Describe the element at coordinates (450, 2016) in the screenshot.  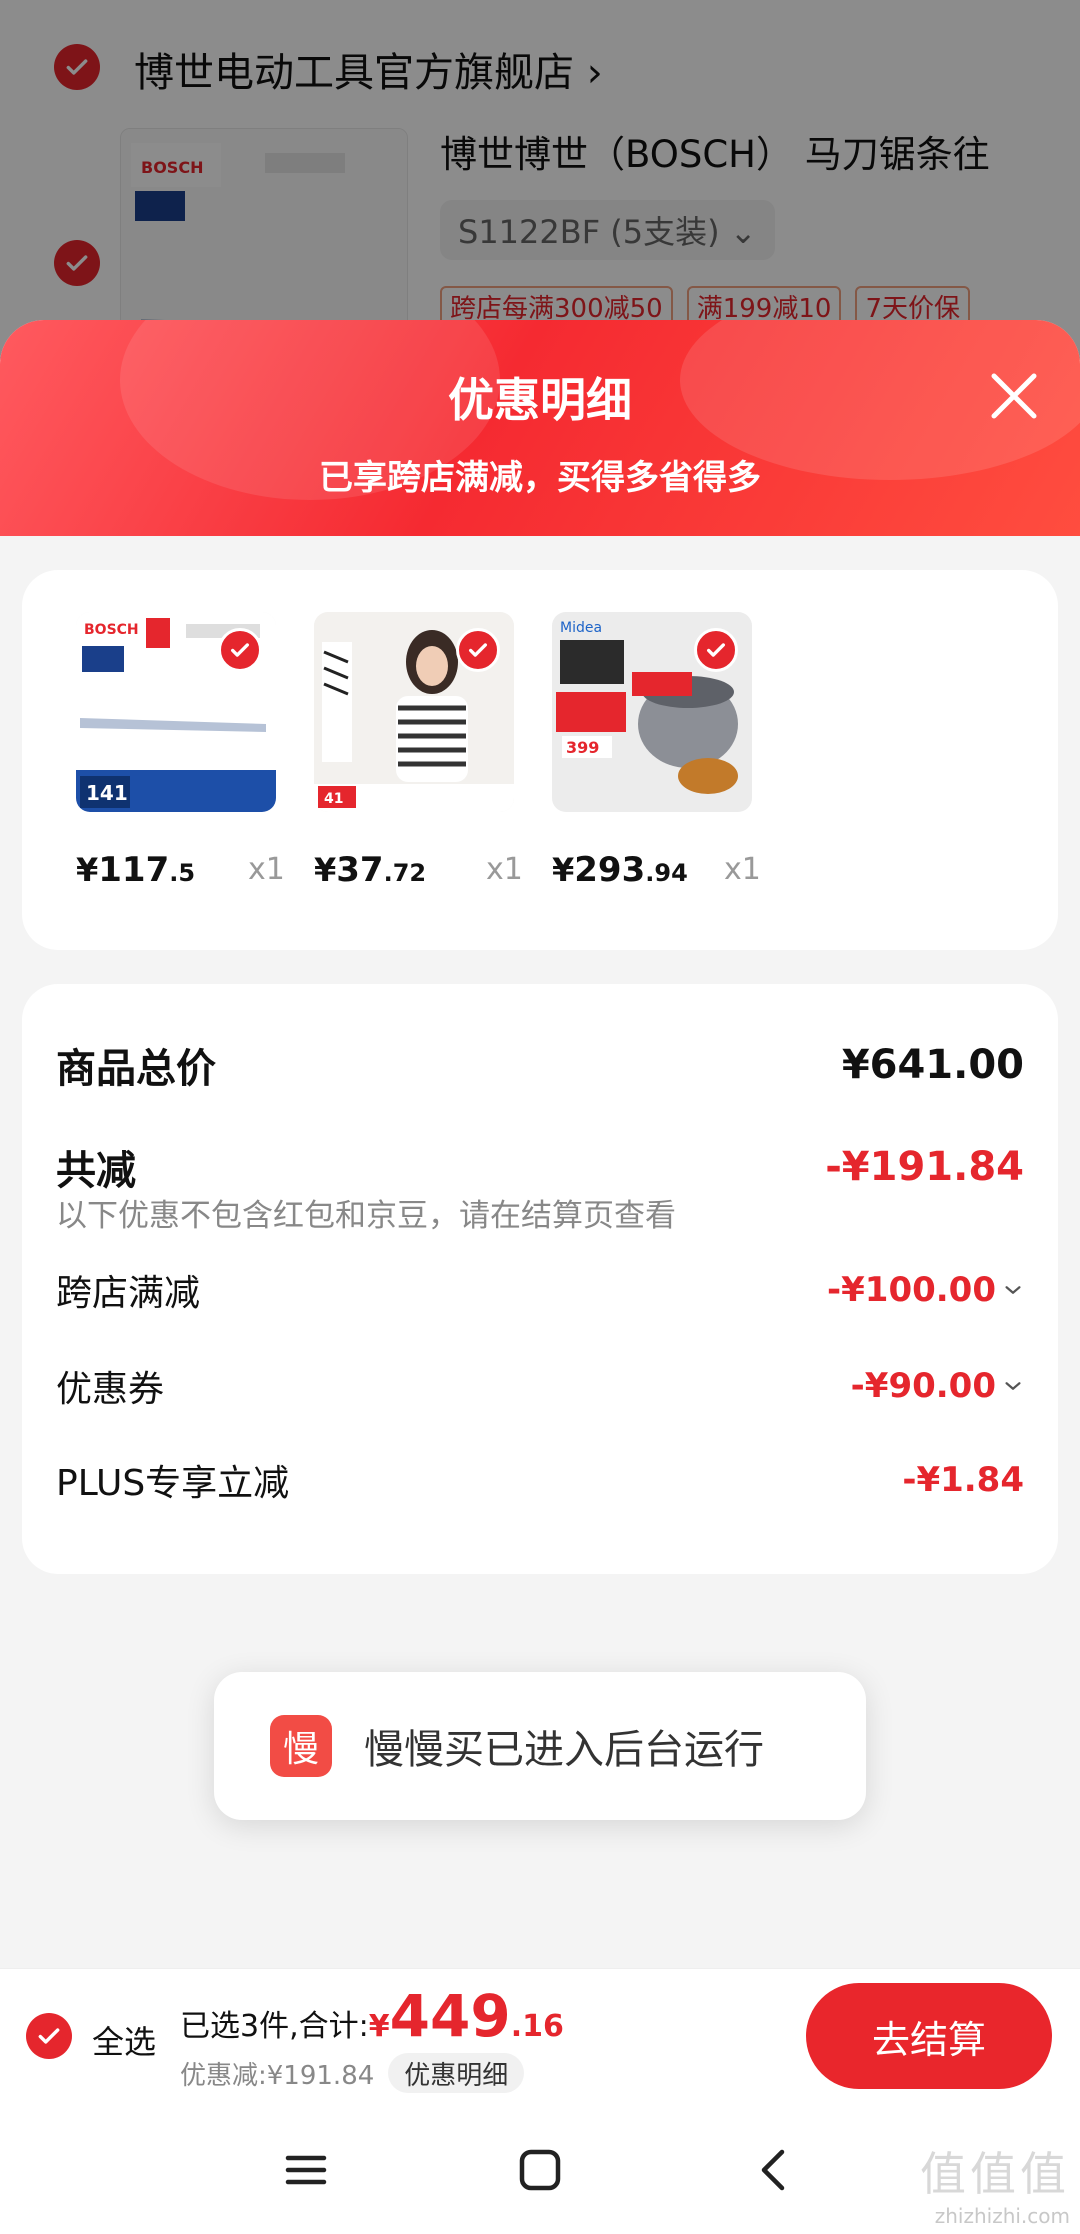
I see `total-amount: 449` at that location.